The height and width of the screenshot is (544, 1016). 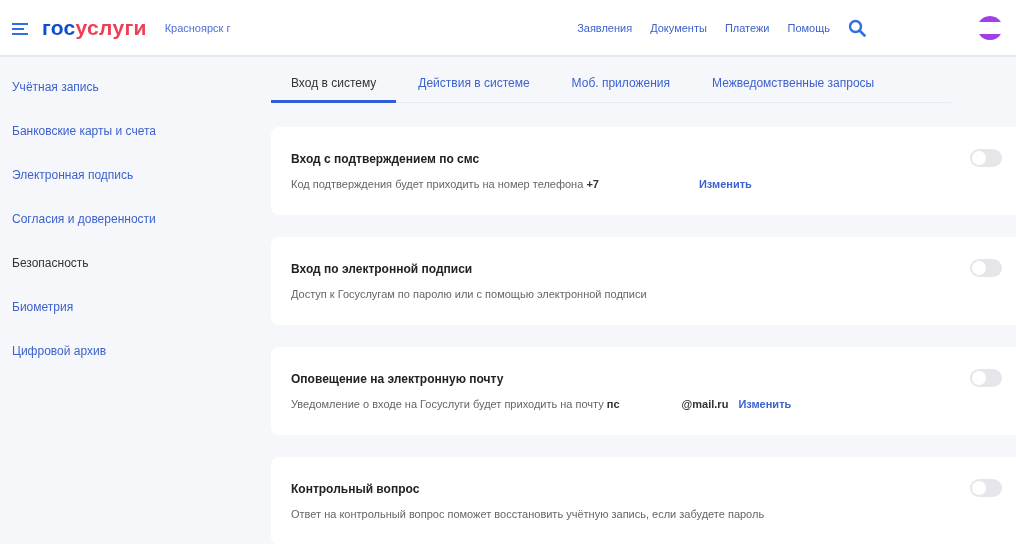 I want to click on card-description: Код подтверждения будет приходить на номер телефона +7, so click(x=445, y=184).